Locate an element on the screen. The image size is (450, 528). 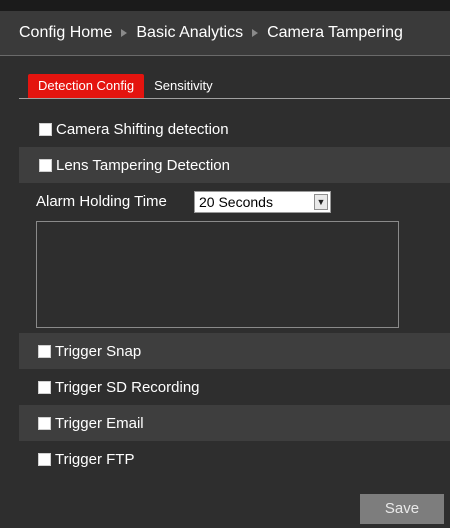
trigger-sd-recording-checkbox is located at coordinates (44, 387).